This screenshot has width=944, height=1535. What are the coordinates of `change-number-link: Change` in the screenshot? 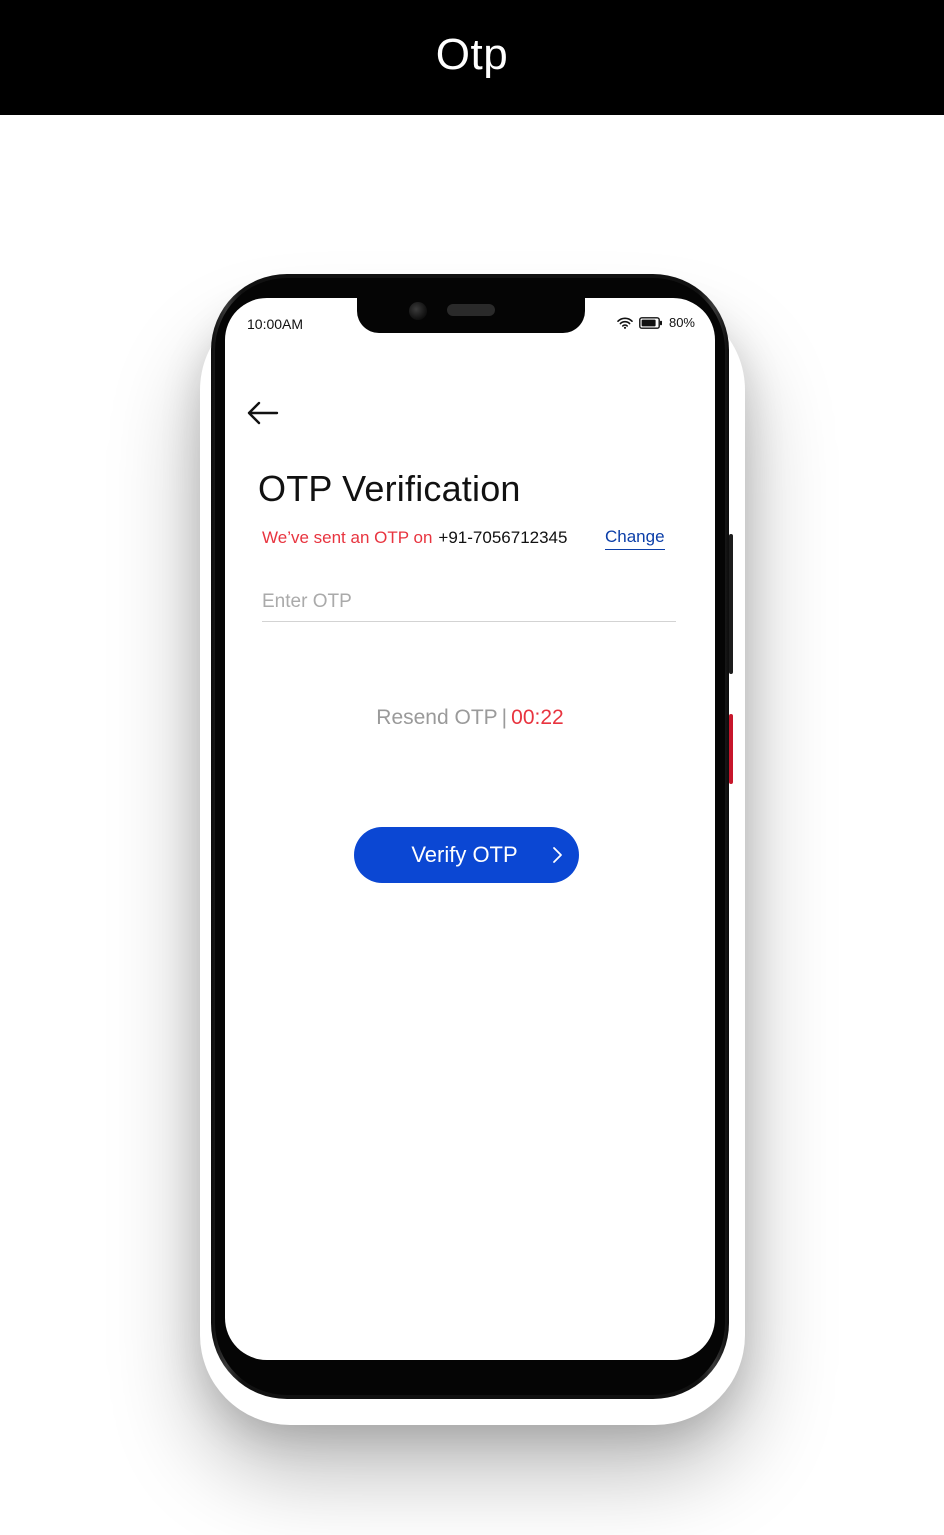 It's located at (635, 538).